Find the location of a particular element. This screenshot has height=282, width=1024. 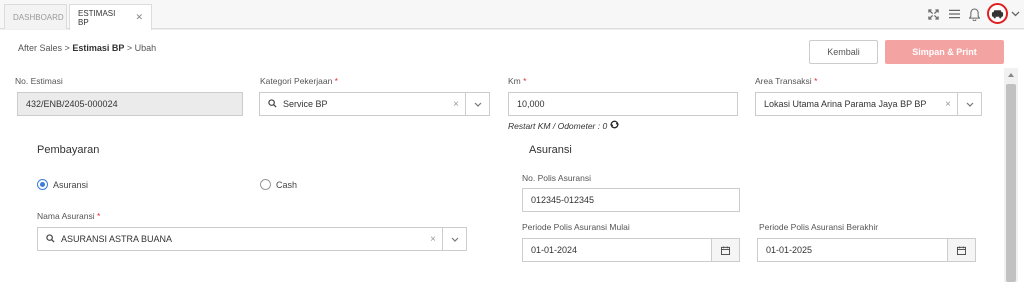

radio-asuransi-label: Asuransi is located at coordinates (71, 184).